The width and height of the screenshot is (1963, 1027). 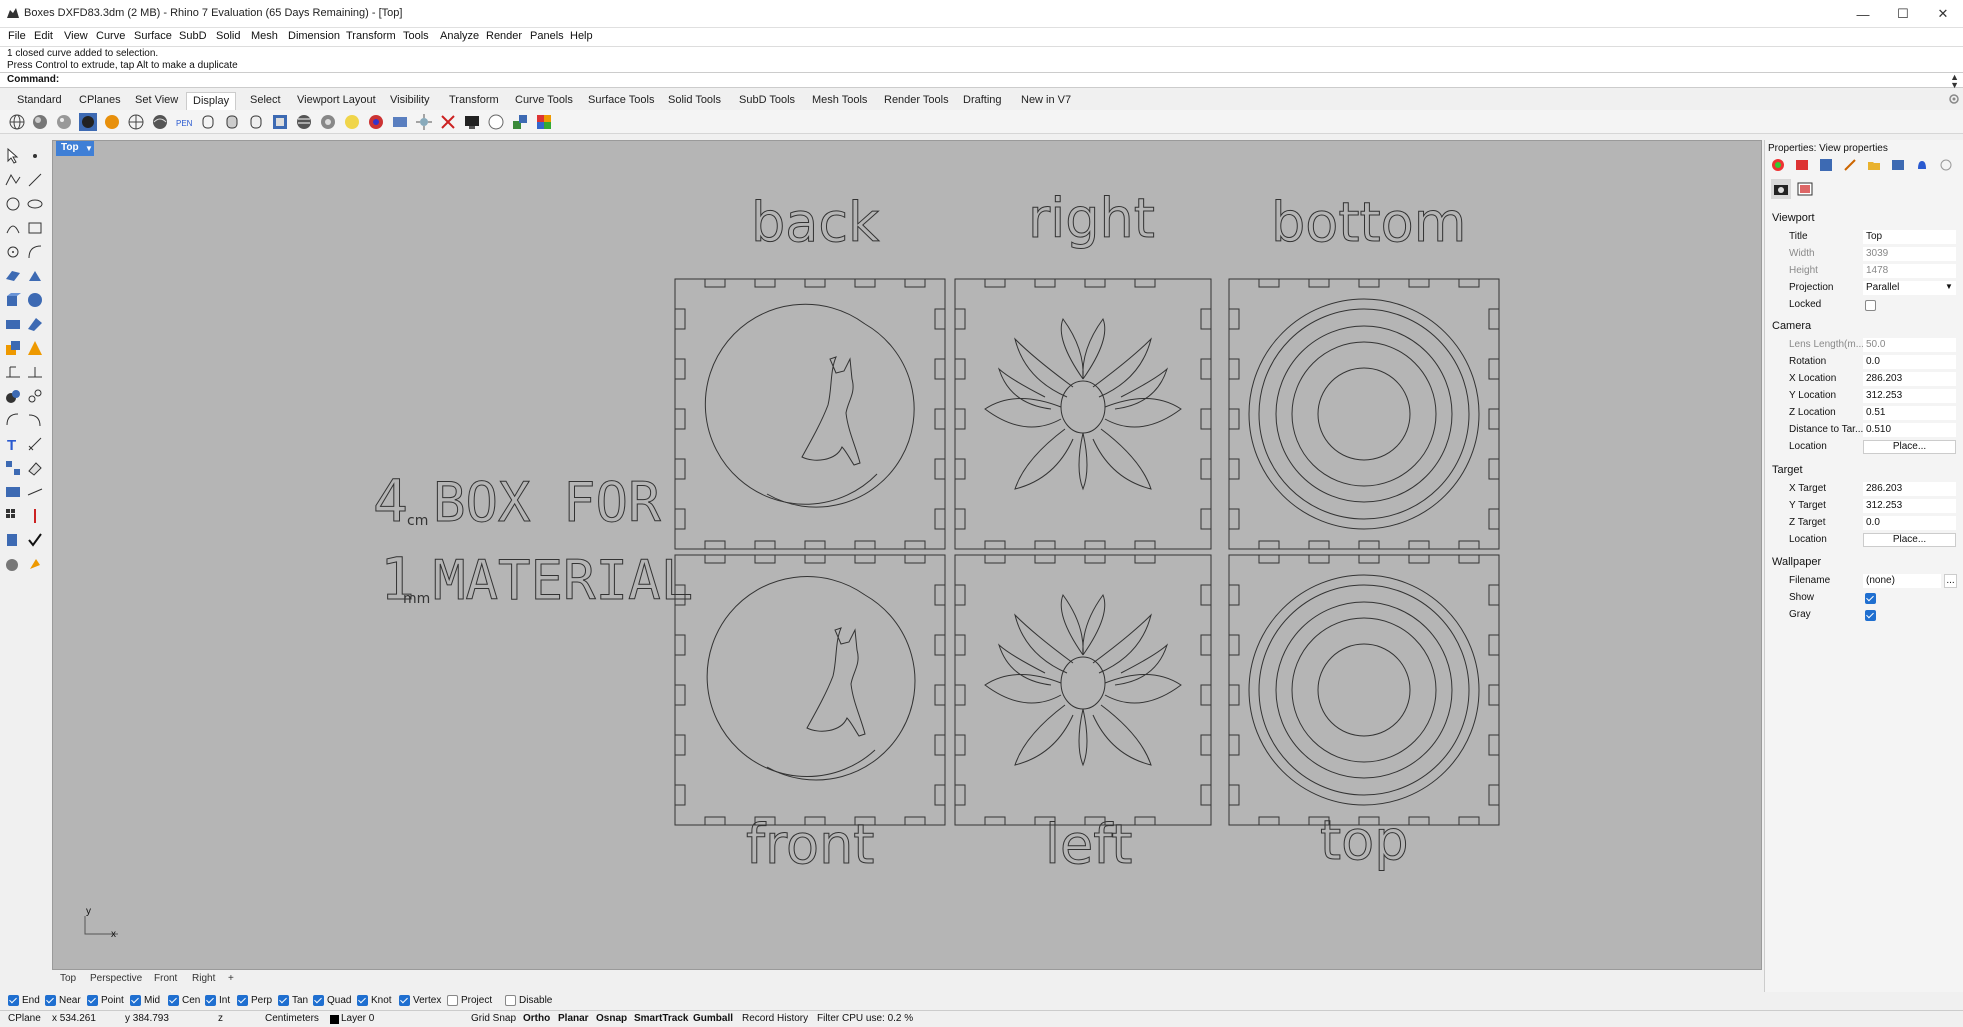 I want to click on bell-icon, so click(x=1922, y=165).